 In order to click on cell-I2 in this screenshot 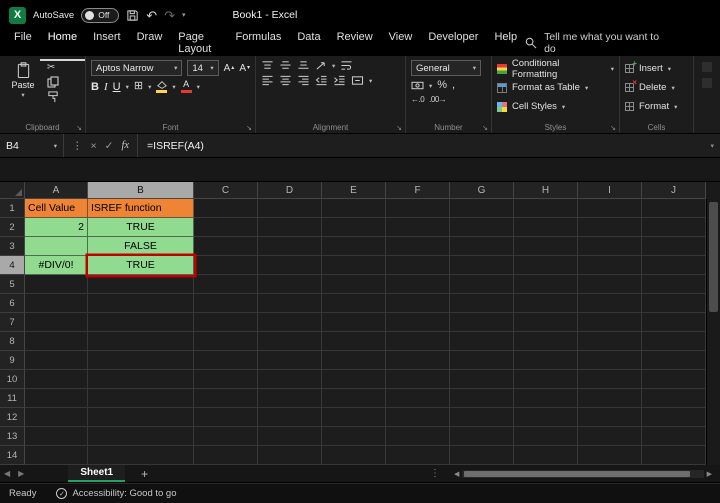, I will do `click(610, 227)`.